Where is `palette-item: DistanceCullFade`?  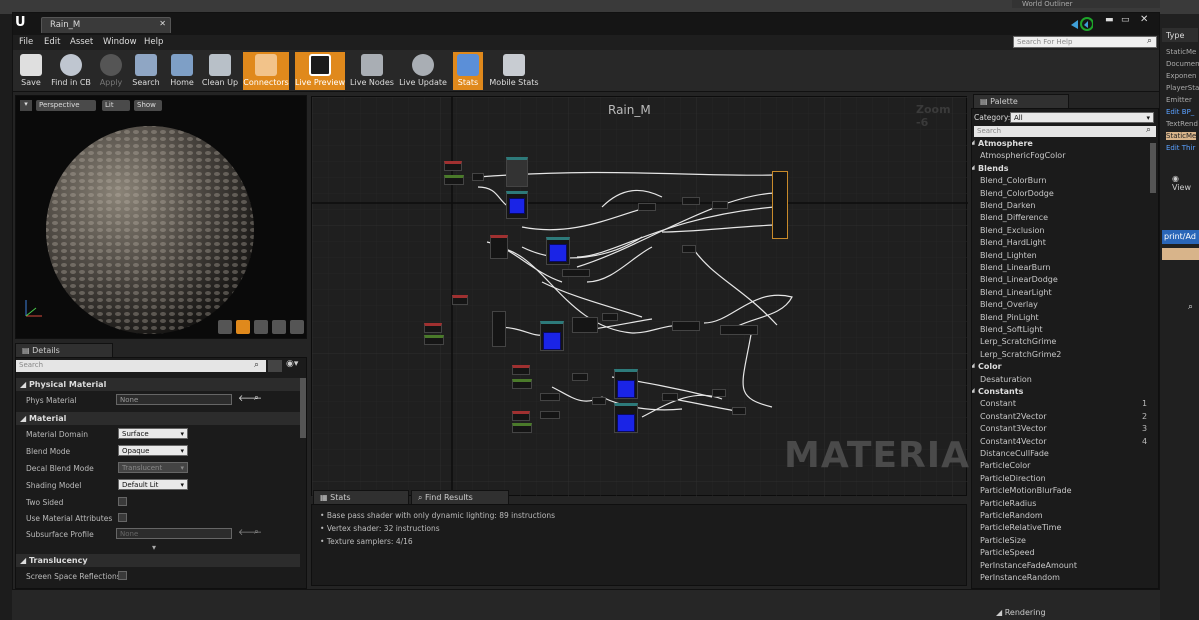
palette-item: DistanceCullFade is located at coordinates (1014, 453).